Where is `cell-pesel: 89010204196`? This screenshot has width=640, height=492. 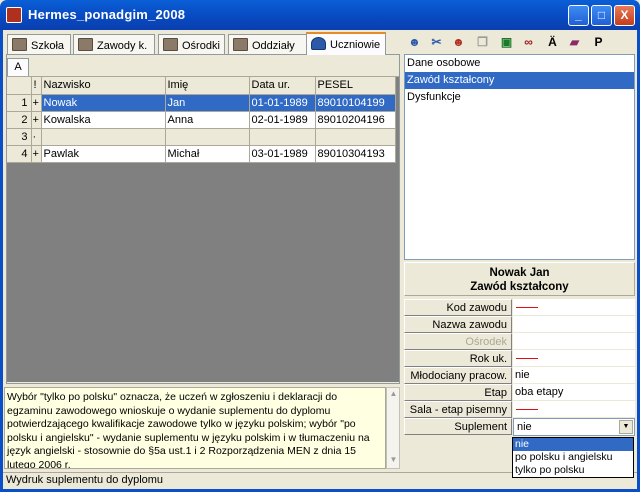 cell-pesel: 89010204196 is located at coordinates (355, 120).